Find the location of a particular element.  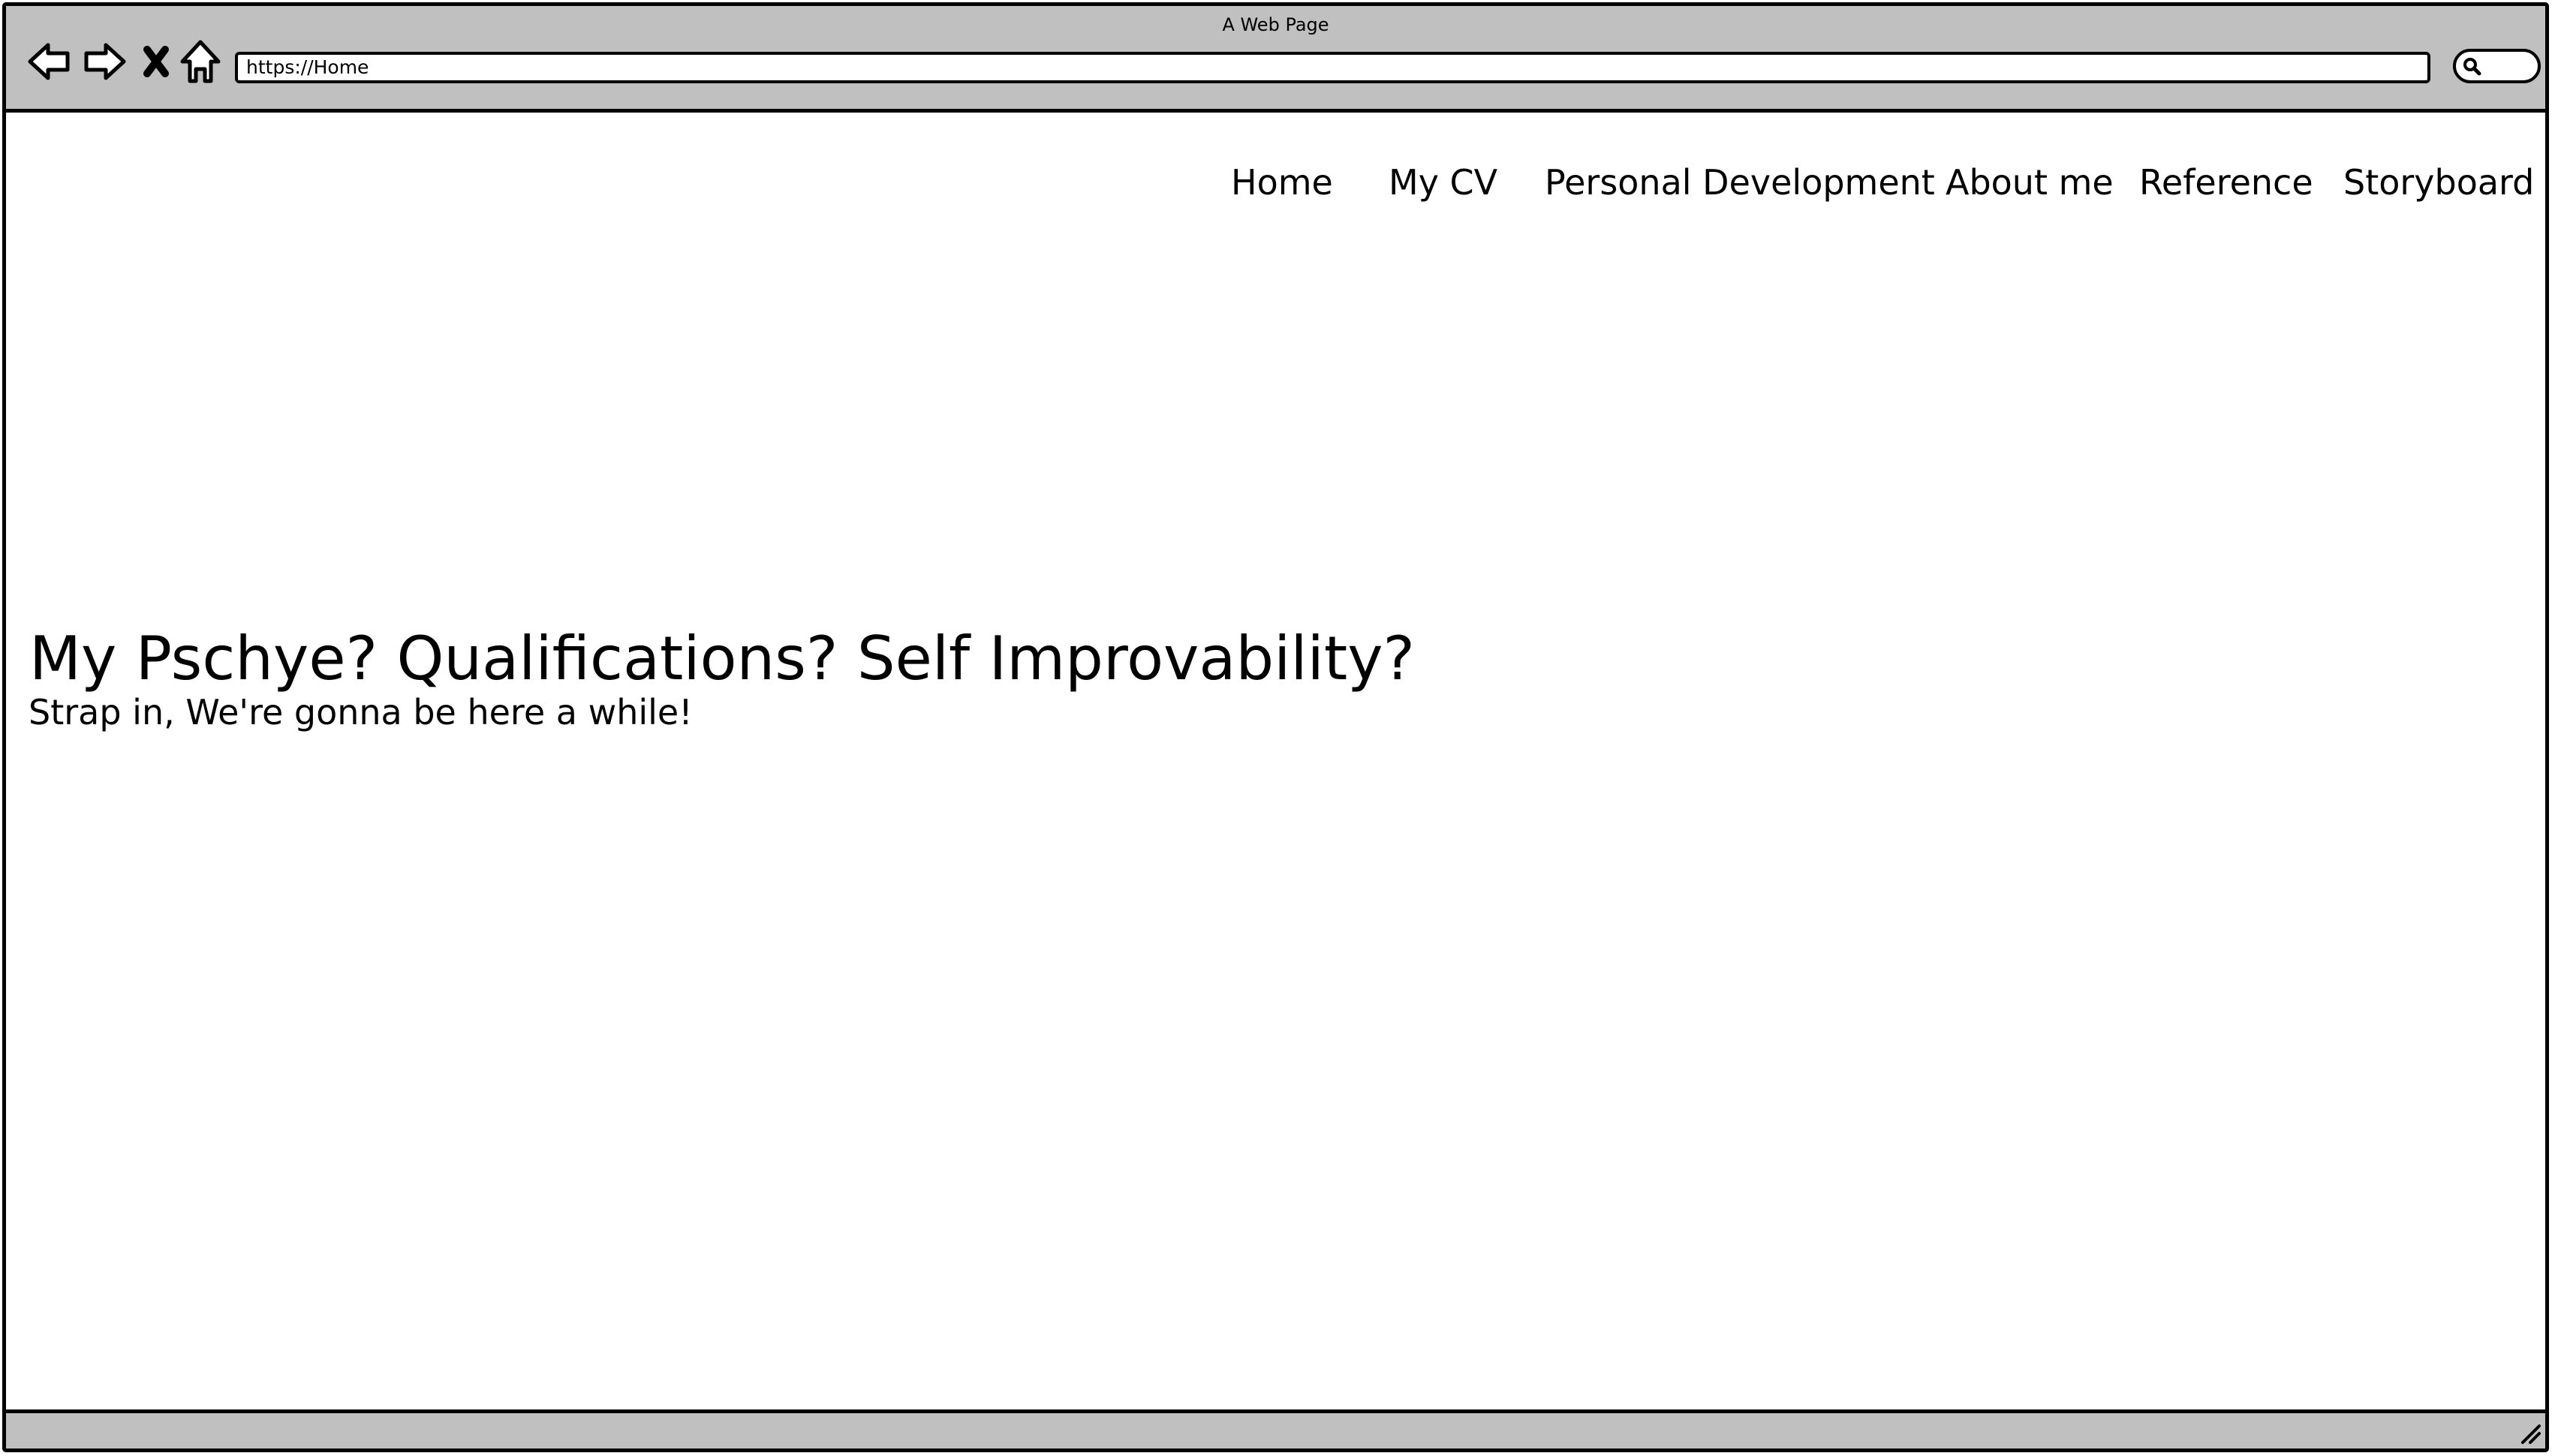

search-icon is located at coordinates (2471, 66).